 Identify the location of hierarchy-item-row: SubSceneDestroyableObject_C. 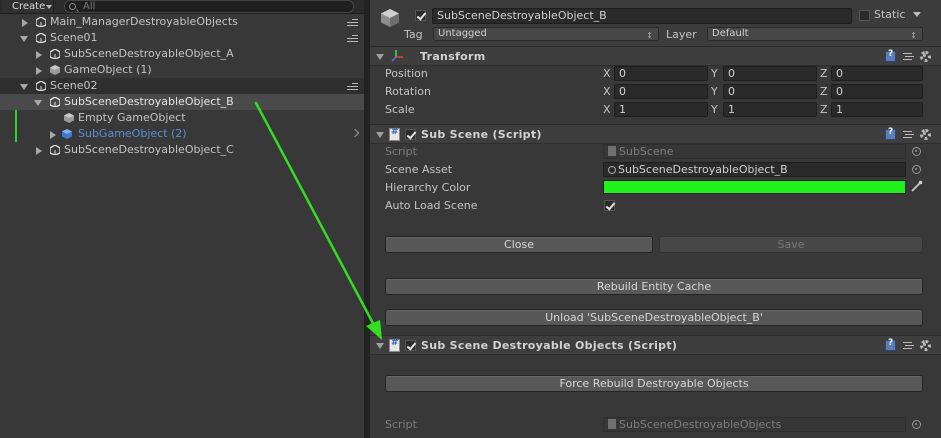
(182, 150).